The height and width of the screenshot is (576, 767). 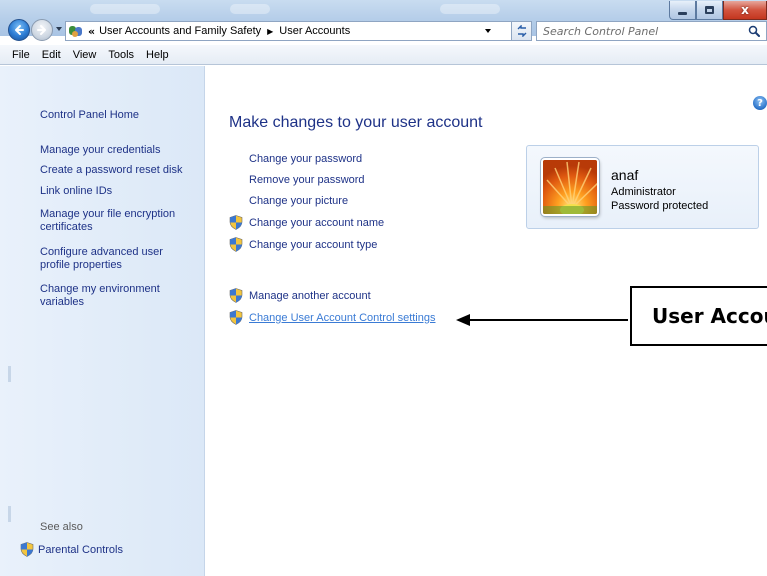 I want to click on change-environment-variables-link: Change my environment variables, so click(x=107, y=296).